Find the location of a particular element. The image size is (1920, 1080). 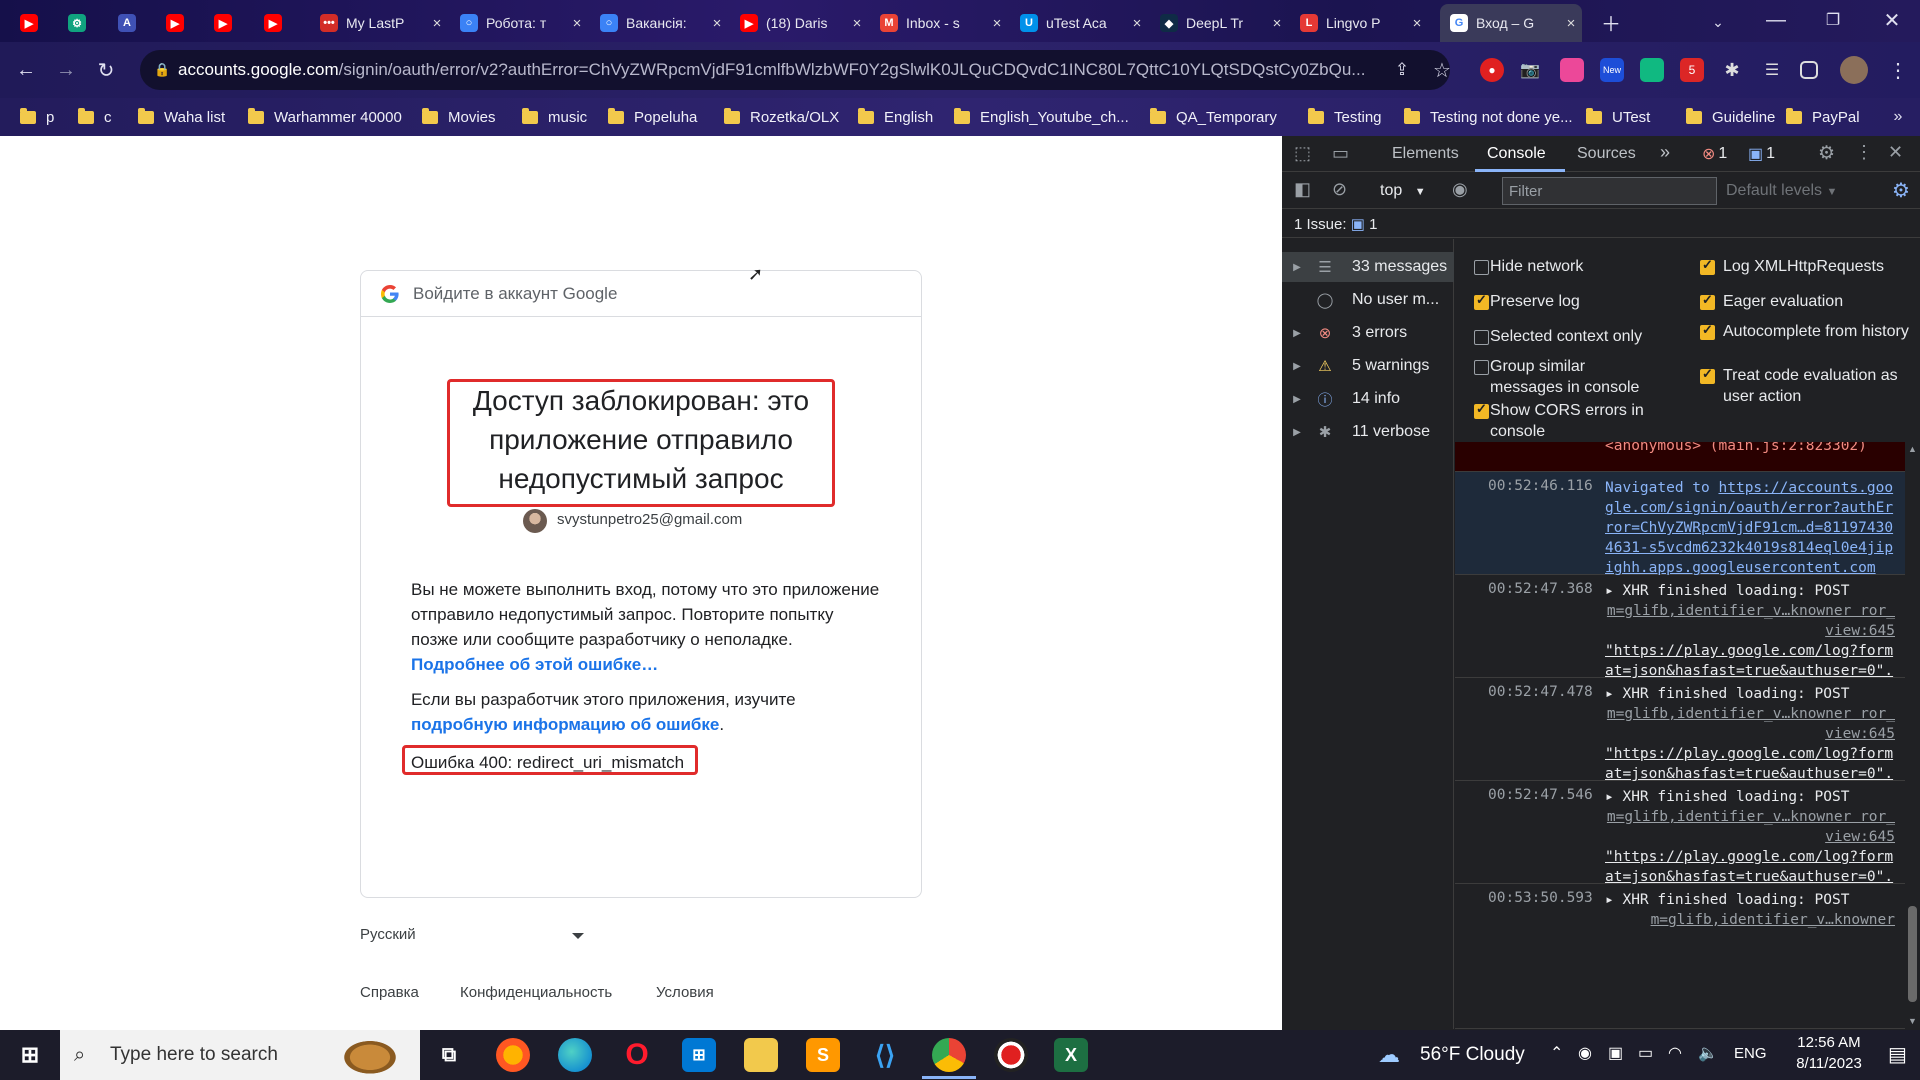

restore-button: ❐ is located at coordinates (1833, 20).